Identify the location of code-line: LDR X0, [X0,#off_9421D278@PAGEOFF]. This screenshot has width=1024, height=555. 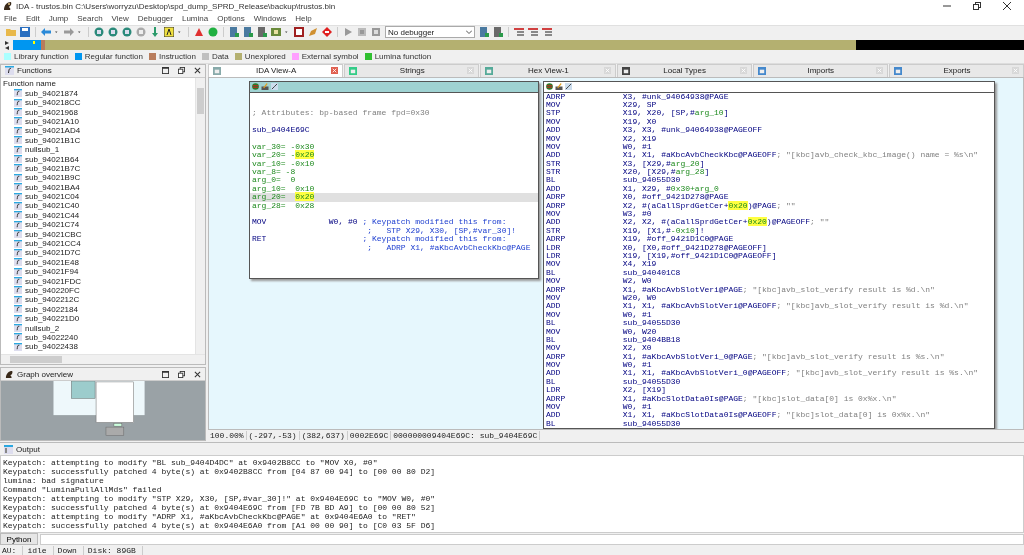
(769, 247).